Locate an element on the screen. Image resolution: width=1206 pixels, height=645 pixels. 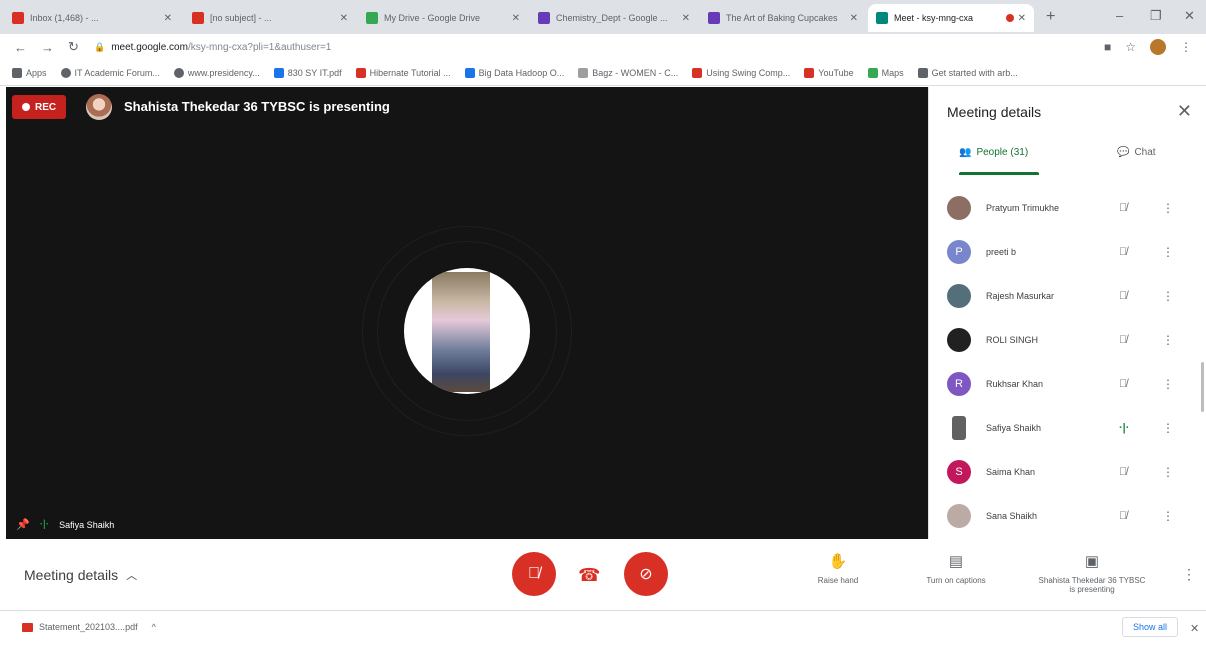
maximize-icon: ❐ is located at coordinates (1156, 16).